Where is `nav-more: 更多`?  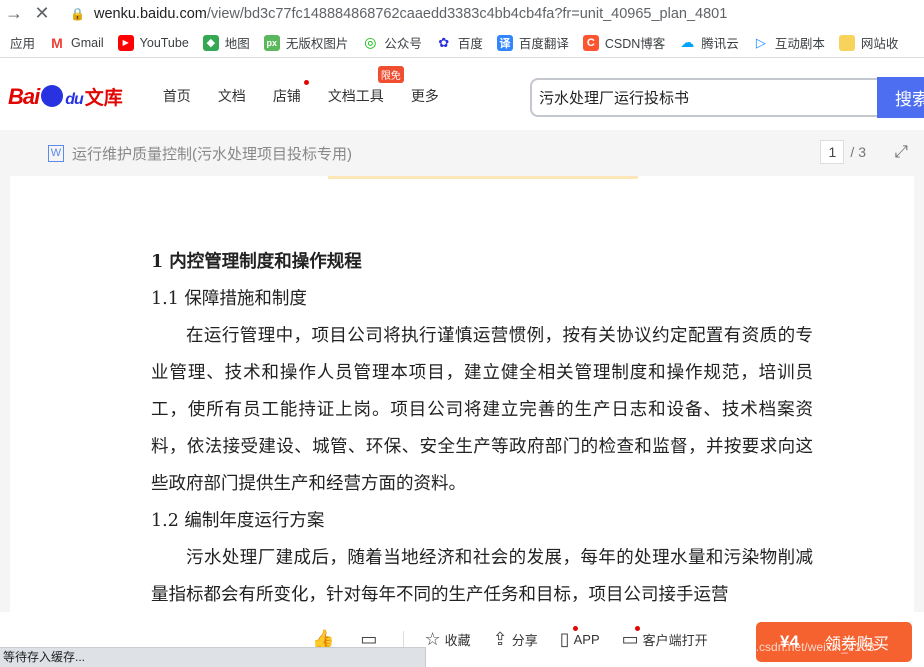
nav-more: 更多 is located at coordinates (425, 96).